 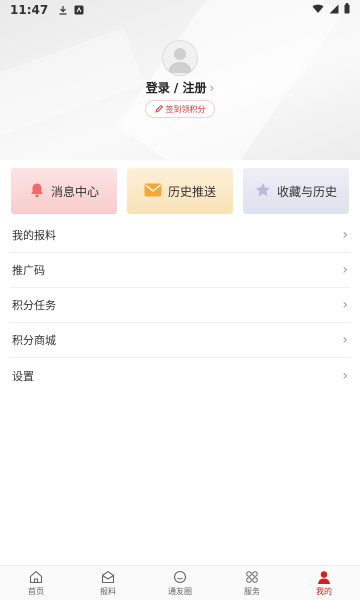 I want to click on message-center-label: 消息中心, so click(x=74, y=191).